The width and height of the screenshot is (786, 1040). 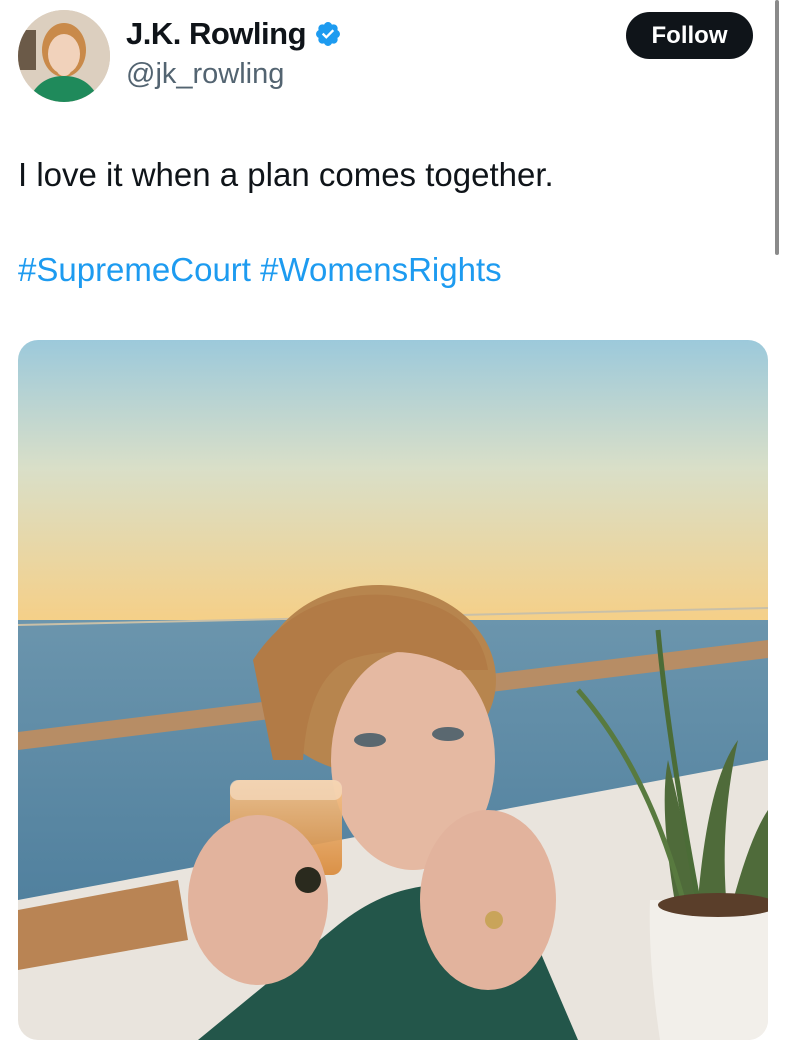 What do you see at coordinates (777, 127) in the screenshot?
I see `scrollbar` at bounding box center [777, 127].